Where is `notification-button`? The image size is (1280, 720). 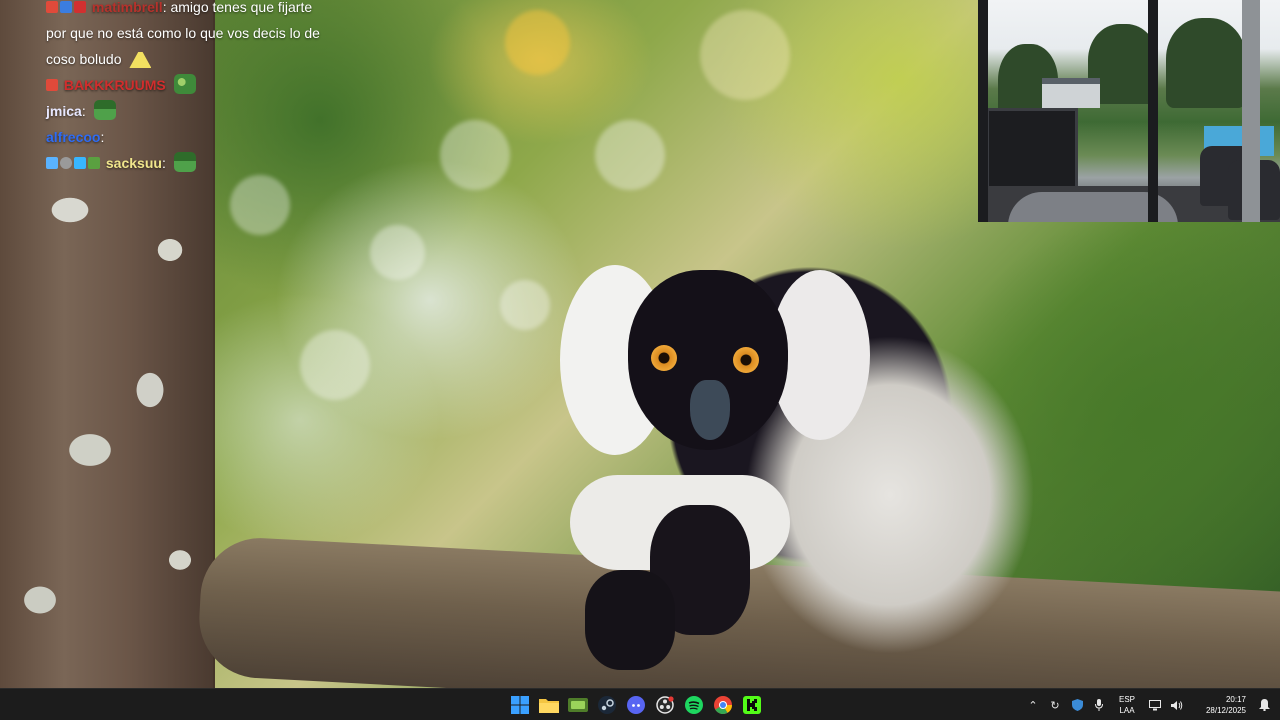
notification-button is located at coordinates (1264, 705).